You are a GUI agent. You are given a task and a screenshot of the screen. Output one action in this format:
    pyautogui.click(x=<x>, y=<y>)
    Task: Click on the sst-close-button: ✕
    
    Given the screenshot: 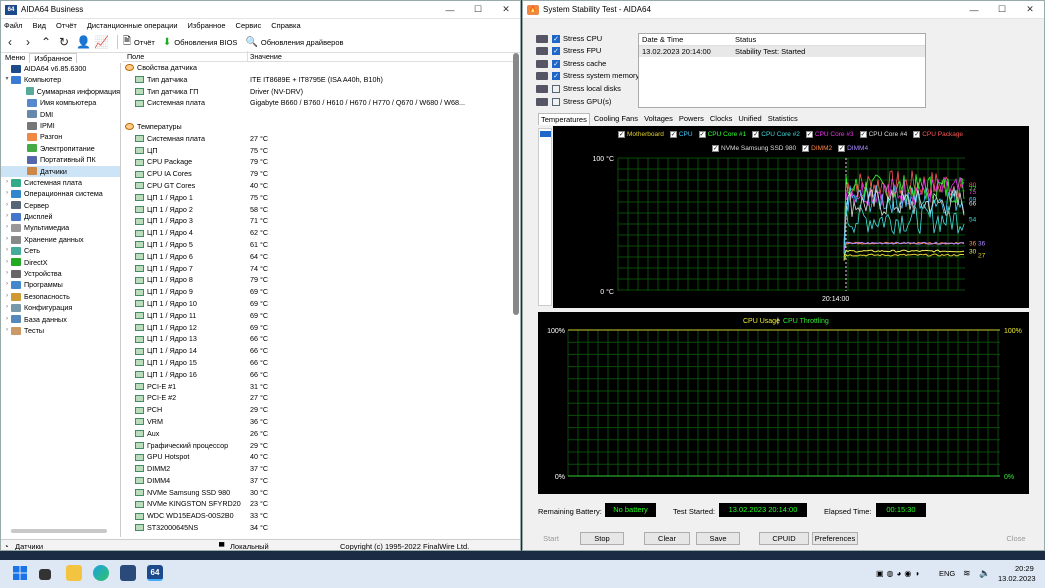 What is the action you would take?
    pyautogui.click(x=1030, y=9)
    